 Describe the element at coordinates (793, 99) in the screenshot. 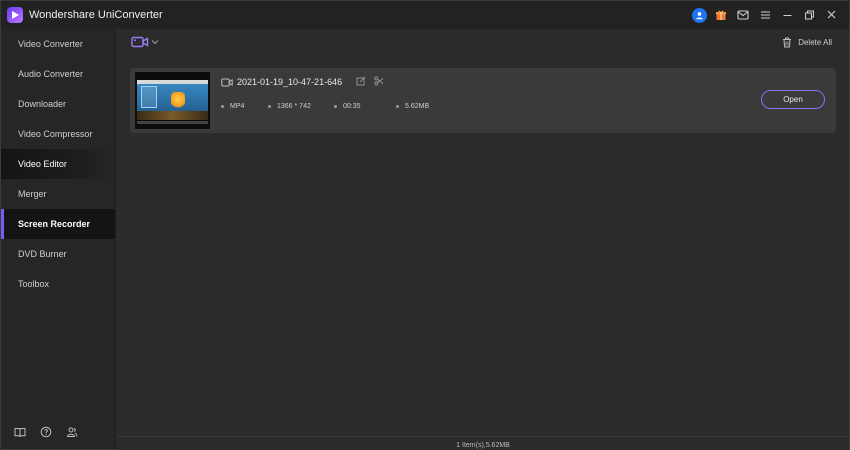

I see `open-button: Open` at that location.